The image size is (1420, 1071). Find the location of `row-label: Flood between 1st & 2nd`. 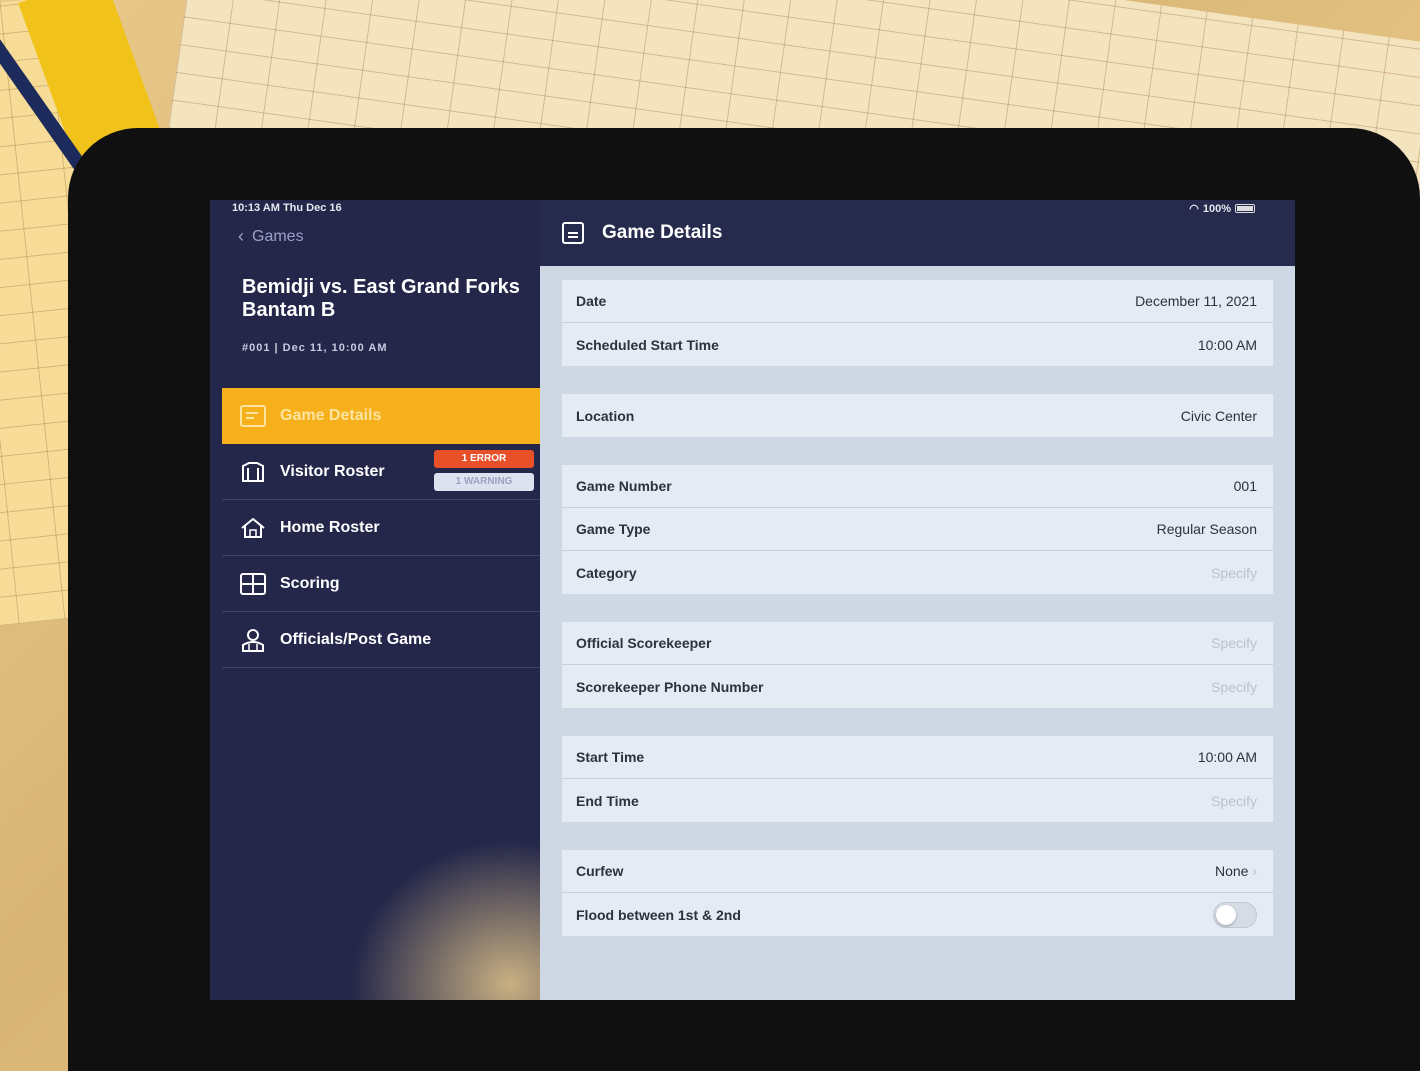

row-label: Flood between 1st & 2nd is located at coordinates (658, 914).